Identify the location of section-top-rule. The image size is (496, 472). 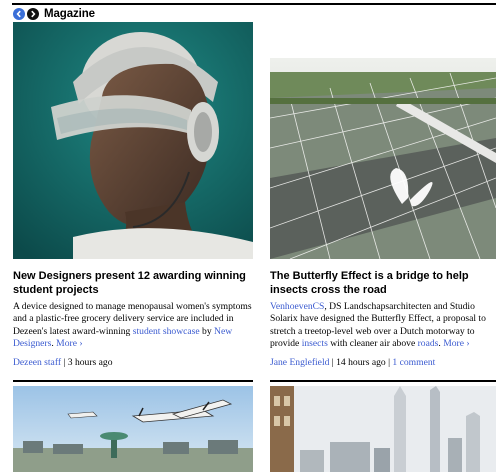
(254, 4).